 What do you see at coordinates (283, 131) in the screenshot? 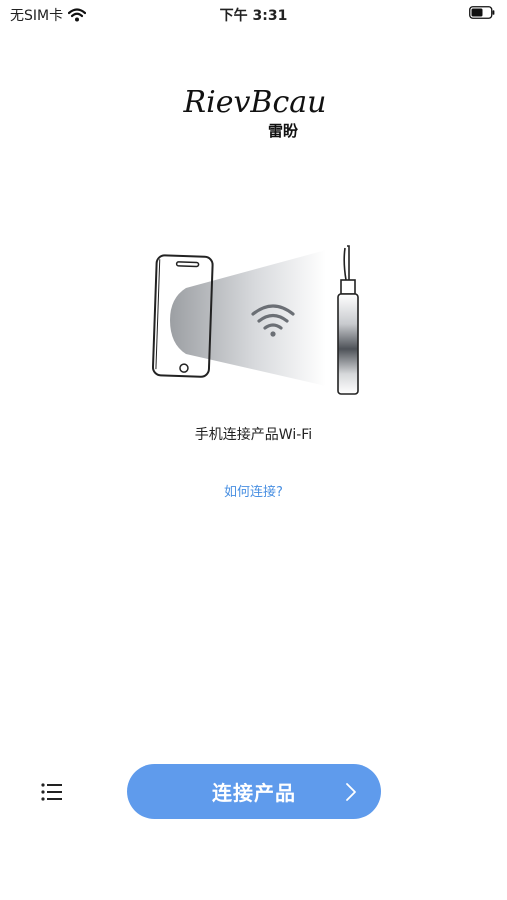
I see `brand-logo-cn: 雷盼` at bounding box center [283, 131].